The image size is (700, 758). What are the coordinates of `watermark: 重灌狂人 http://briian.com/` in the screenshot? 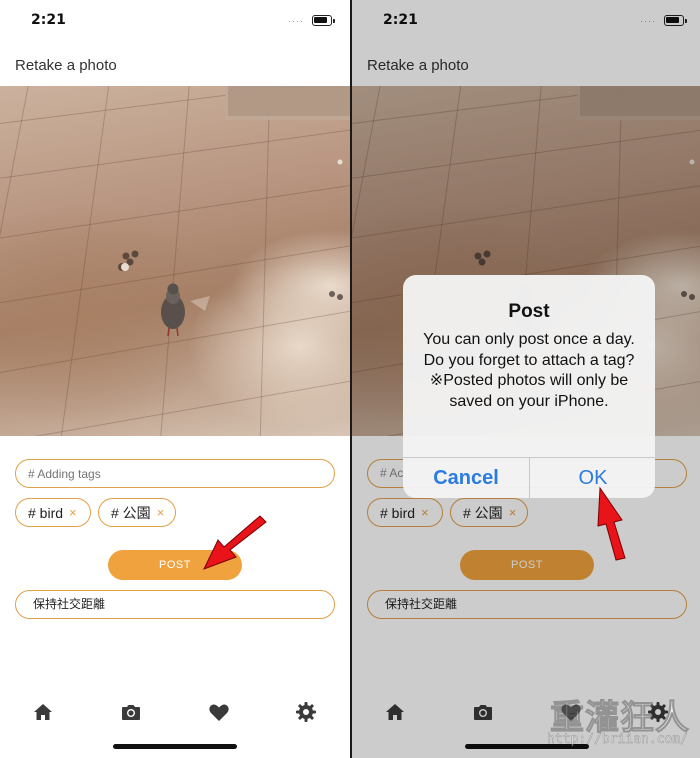 It's located at (596, 722).